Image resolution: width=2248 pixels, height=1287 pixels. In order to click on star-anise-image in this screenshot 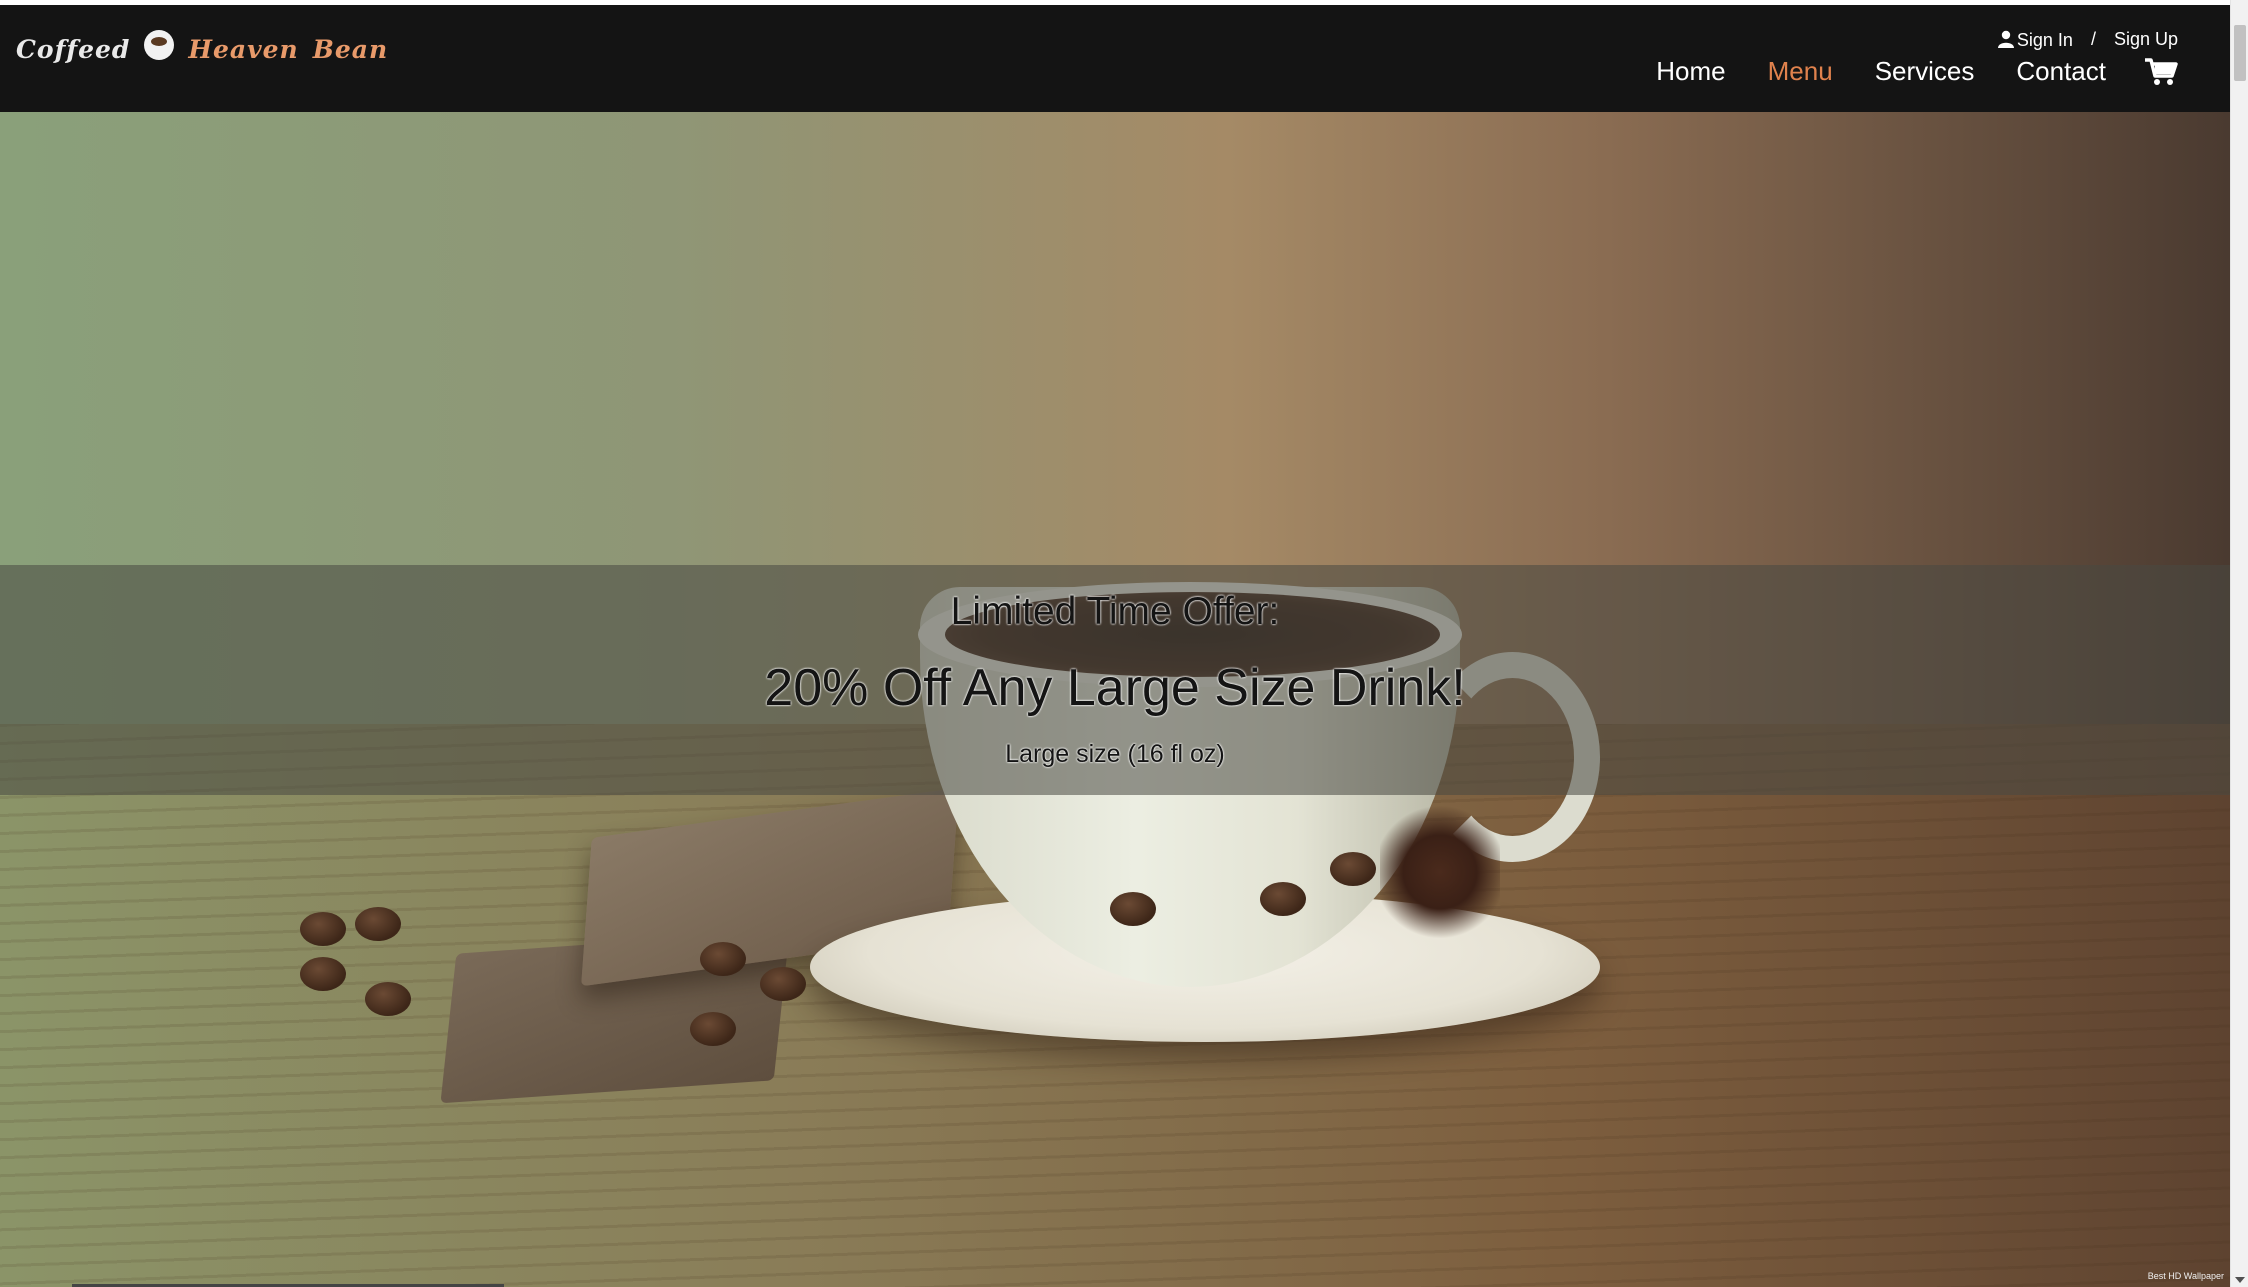, I will do `click(1440, 872)`.